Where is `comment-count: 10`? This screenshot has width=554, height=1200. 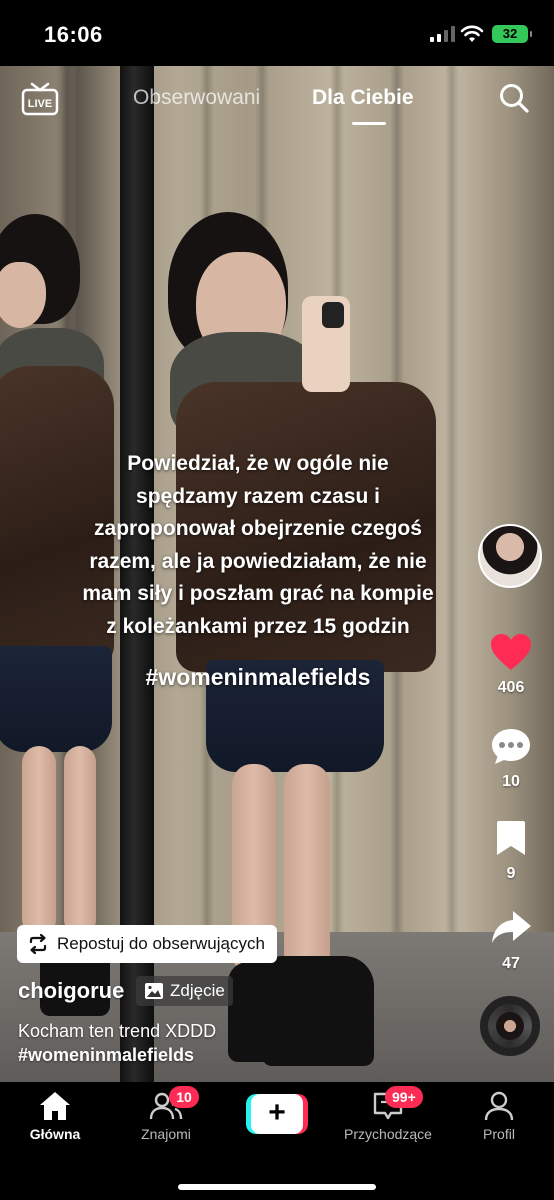
comment-count: 10 is located at coordinates (511, 781).